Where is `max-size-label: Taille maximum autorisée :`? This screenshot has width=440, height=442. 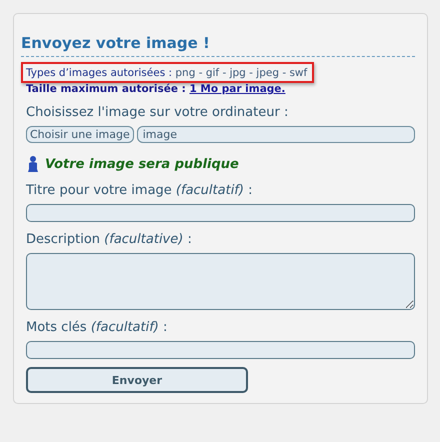
max-size-label: Taille maximum autorisée : is located at coordinates (106, 89).